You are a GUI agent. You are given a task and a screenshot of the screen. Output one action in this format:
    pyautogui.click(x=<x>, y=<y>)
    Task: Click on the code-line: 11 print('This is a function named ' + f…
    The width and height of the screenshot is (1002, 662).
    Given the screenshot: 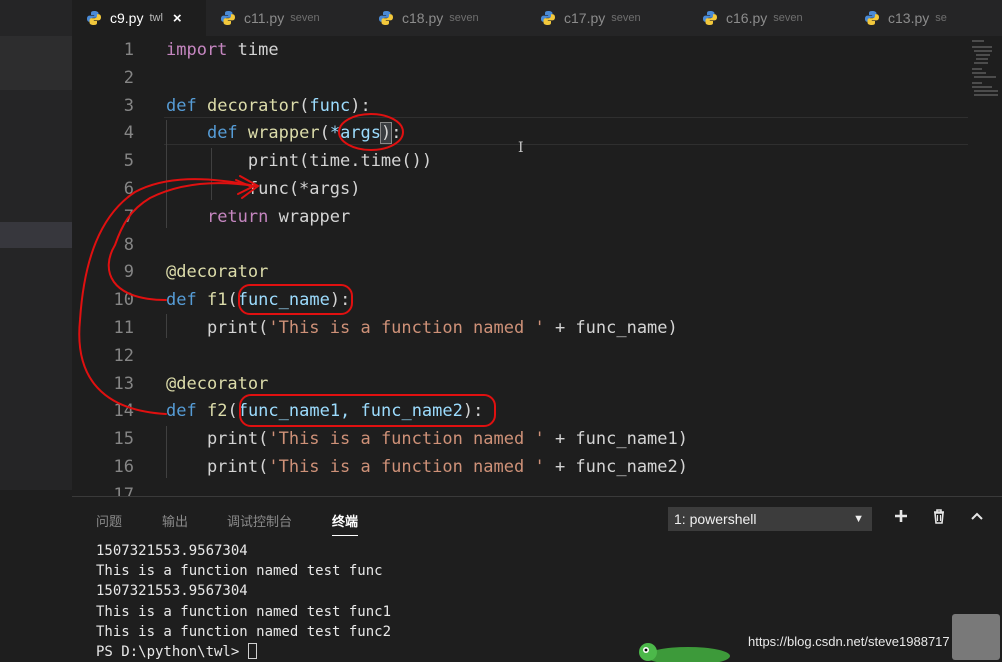 What is the action you would take?
    pyautogui.click(x=520, y=328)
    